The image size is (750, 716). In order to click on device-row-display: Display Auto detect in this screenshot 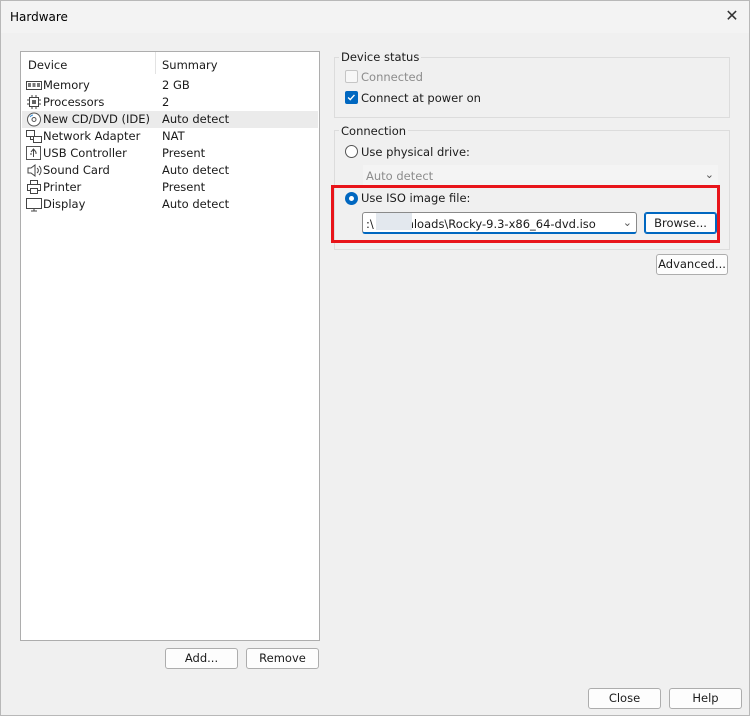, I will do `click(170, 204)`.